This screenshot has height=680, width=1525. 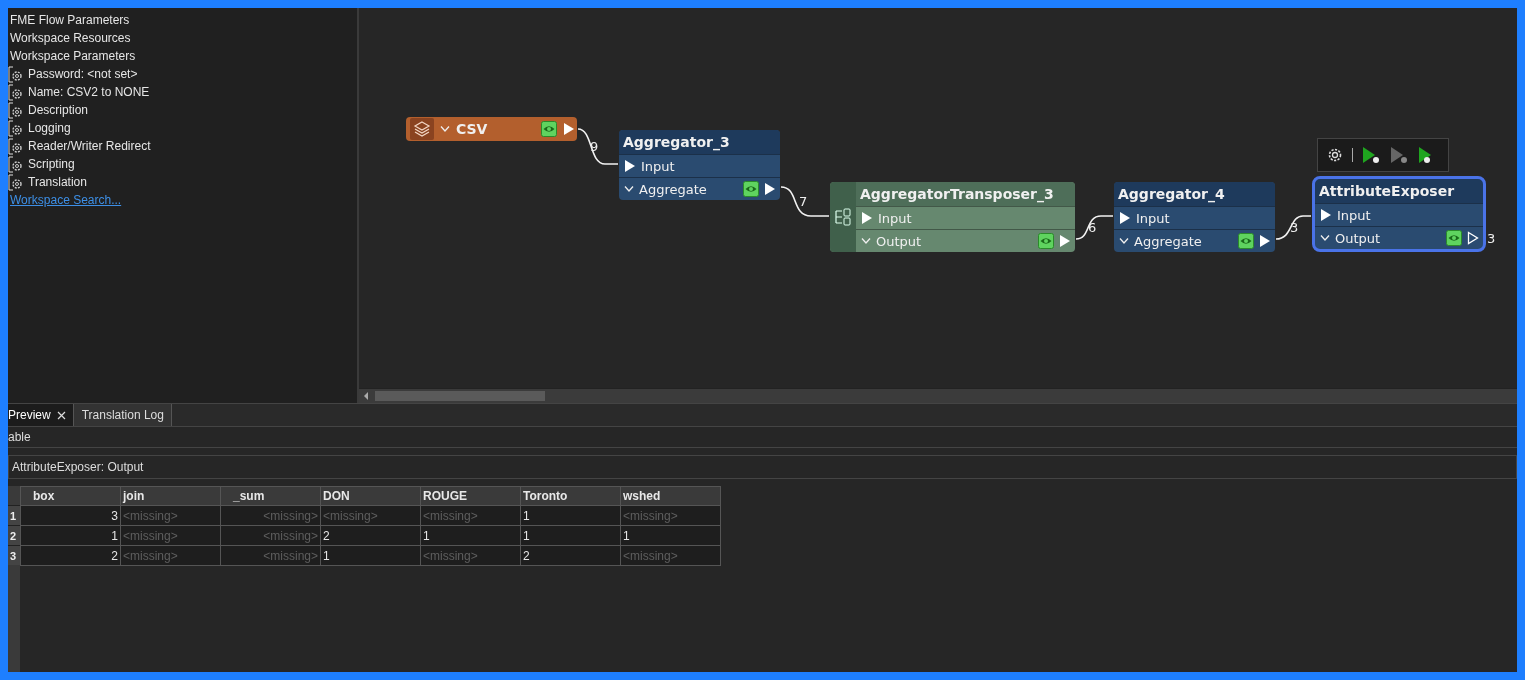 I want to click on scroll-left-icon, so click(x=366, y=396).